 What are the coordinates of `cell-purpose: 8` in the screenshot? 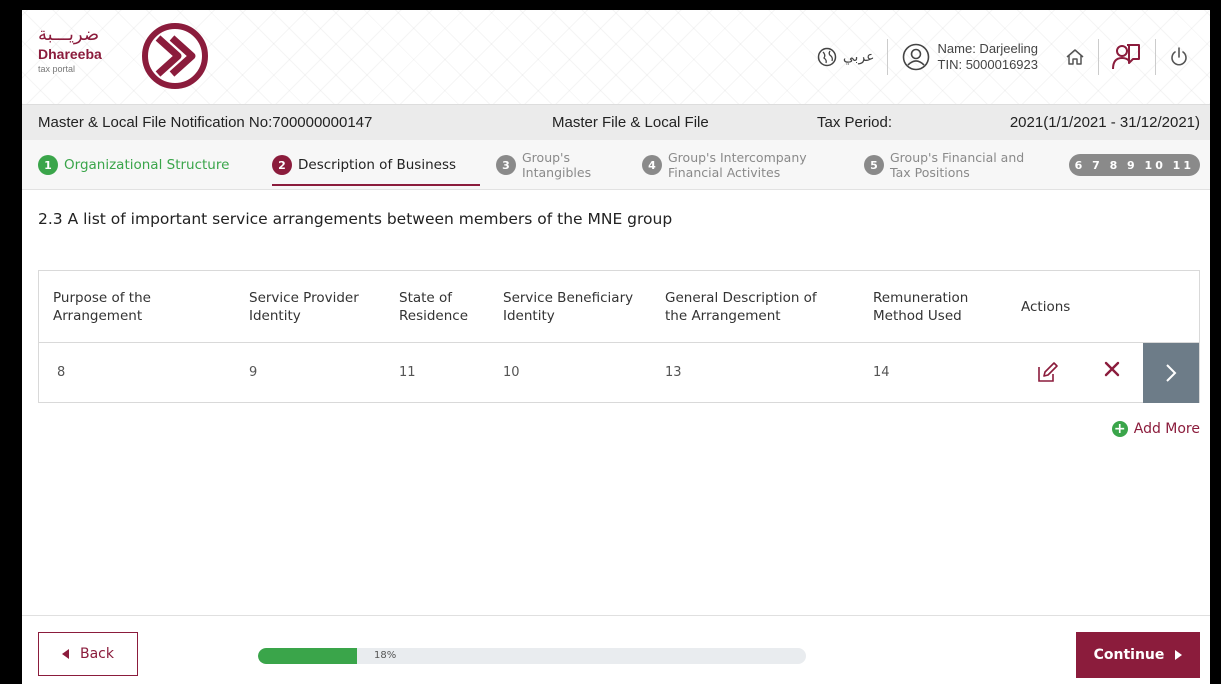 It's located at (61, 372).